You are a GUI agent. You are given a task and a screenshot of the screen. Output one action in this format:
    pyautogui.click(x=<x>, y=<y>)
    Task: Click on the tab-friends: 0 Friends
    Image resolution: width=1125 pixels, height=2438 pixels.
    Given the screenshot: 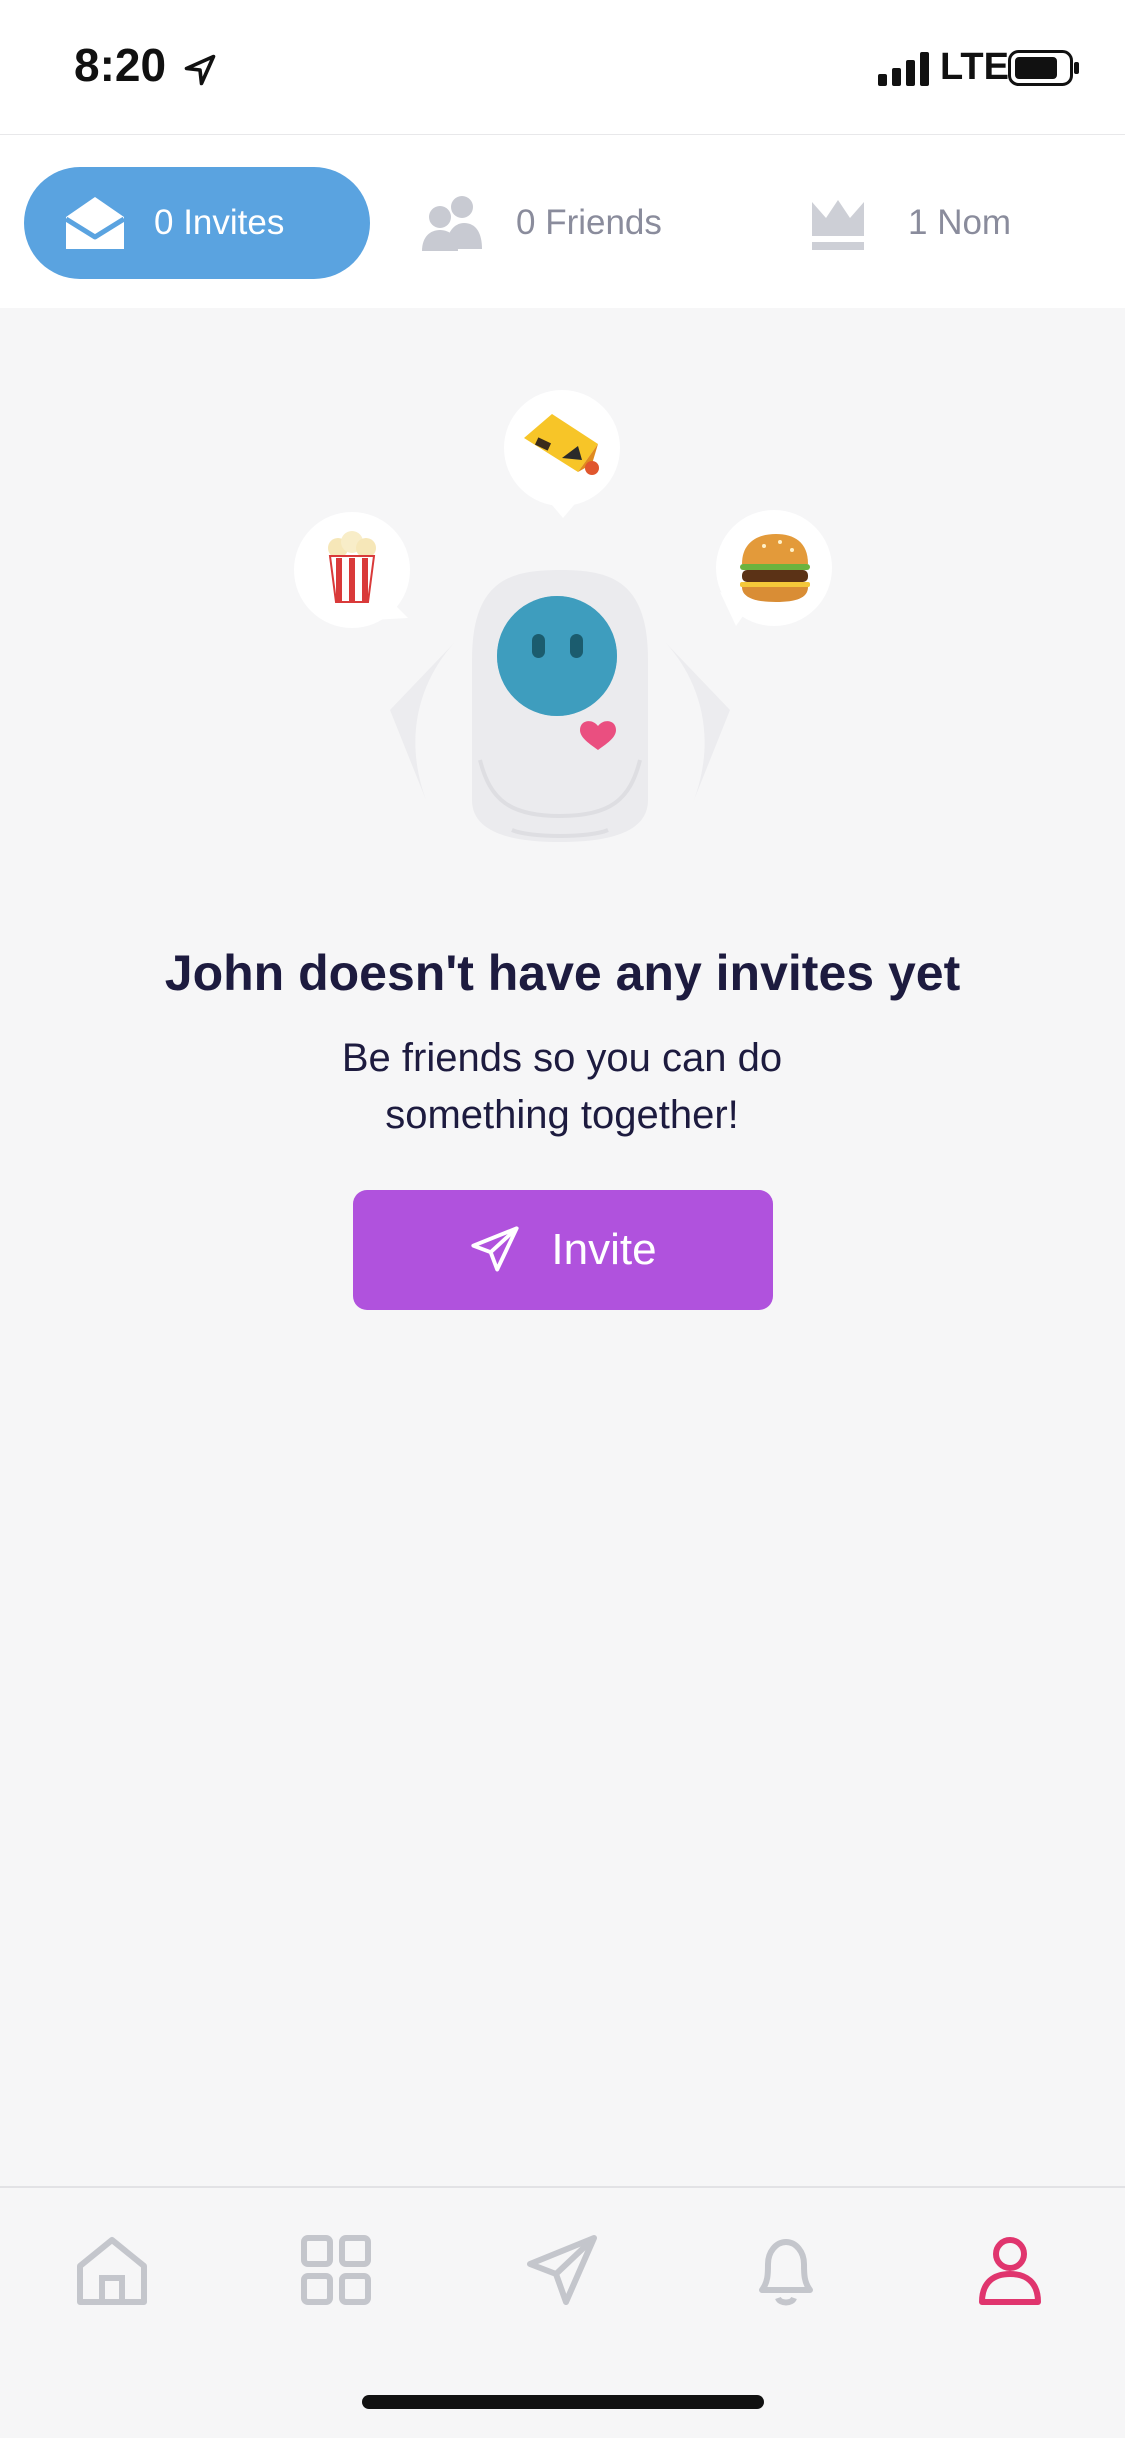 What is the action you would take?
    pyautogui.click(x=541, y=223)
    